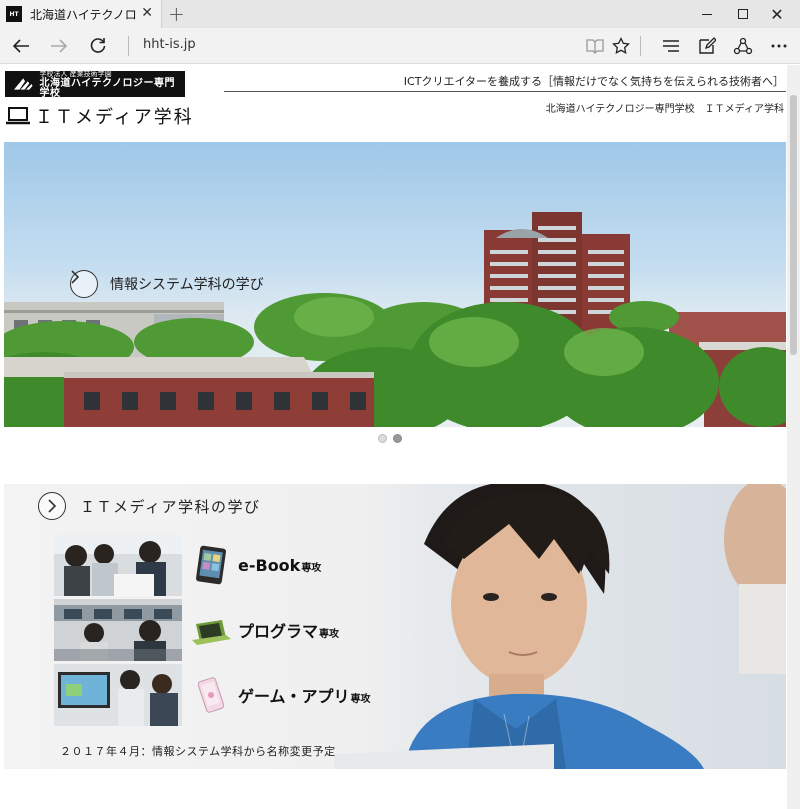 The image size is (800, 809). What do you see at coordinates (176, 14) in the screenshot?
I see `new-tab-icon: +` at bounding box center [176, 14].